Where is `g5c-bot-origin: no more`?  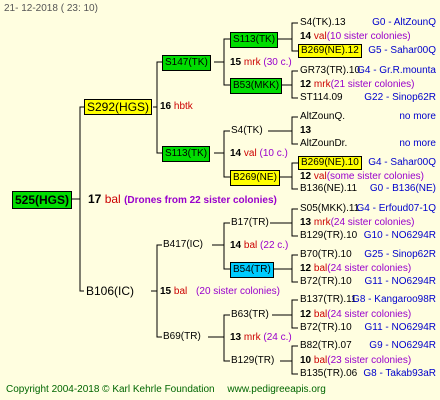 g5c-bot-origin: no more is located at coordinates (417, 143).